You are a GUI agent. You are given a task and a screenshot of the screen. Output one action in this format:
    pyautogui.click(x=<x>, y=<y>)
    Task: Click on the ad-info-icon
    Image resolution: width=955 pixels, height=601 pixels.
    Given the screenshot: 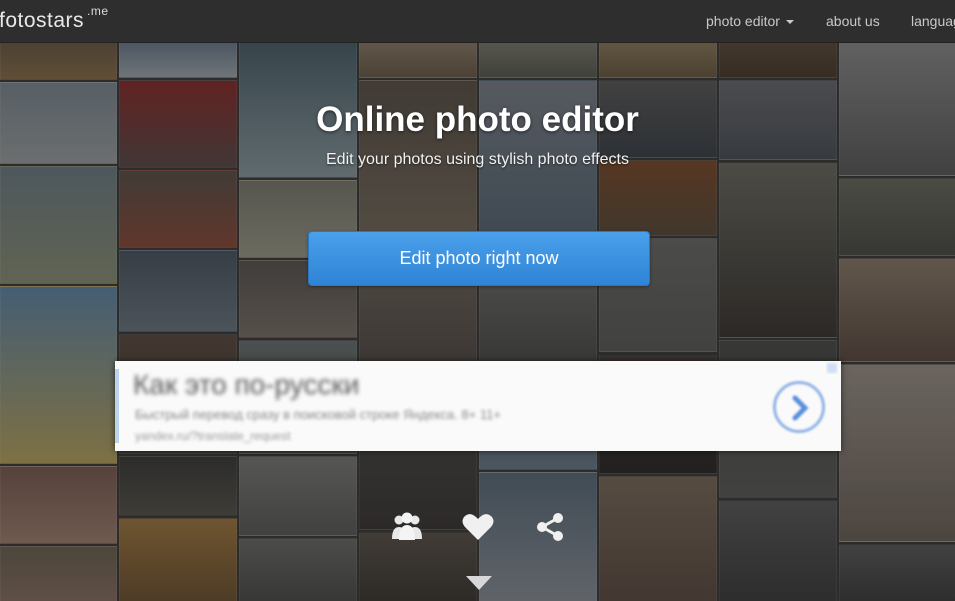 What is the action you would take?
    pyautogui.click(x=832, y=368)
    